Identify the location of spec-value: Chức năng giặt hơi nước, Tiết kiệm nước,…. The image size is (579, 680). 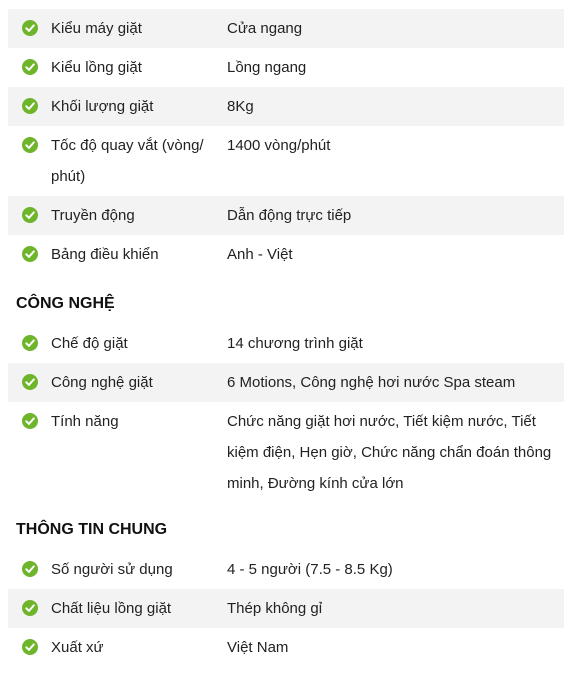
(389, 452).